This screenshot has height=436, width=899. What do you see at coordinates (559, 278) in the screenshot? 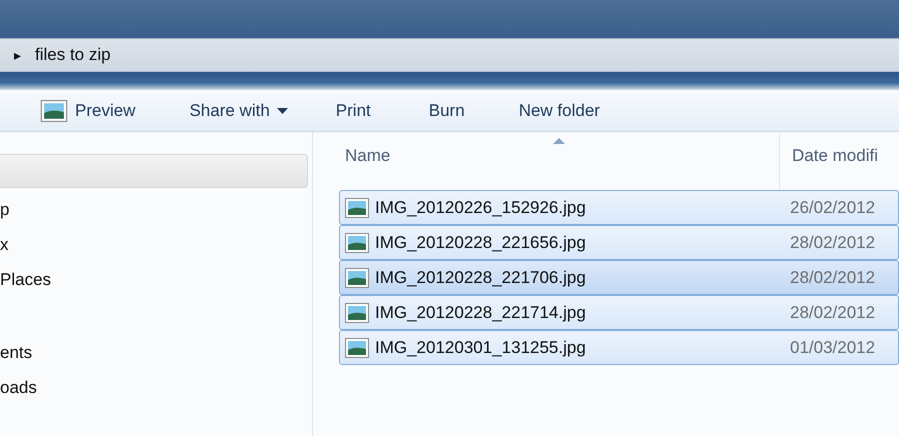
I see `file-name: IMG_20120228_221706.jpg` at bounding box center [559, 278].